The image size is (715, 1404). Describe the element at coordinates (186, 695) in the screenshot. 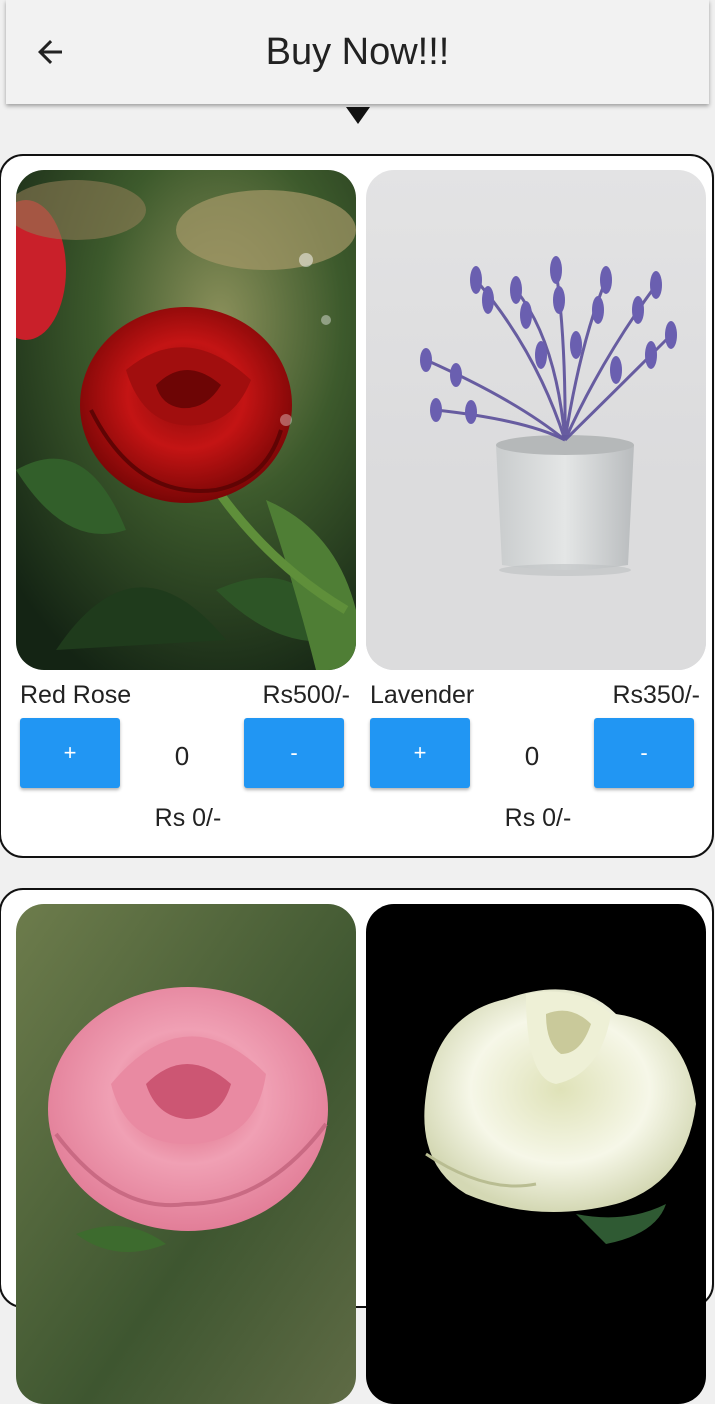

I see `product-info-row: Red Rose Rs500/-` at that location.